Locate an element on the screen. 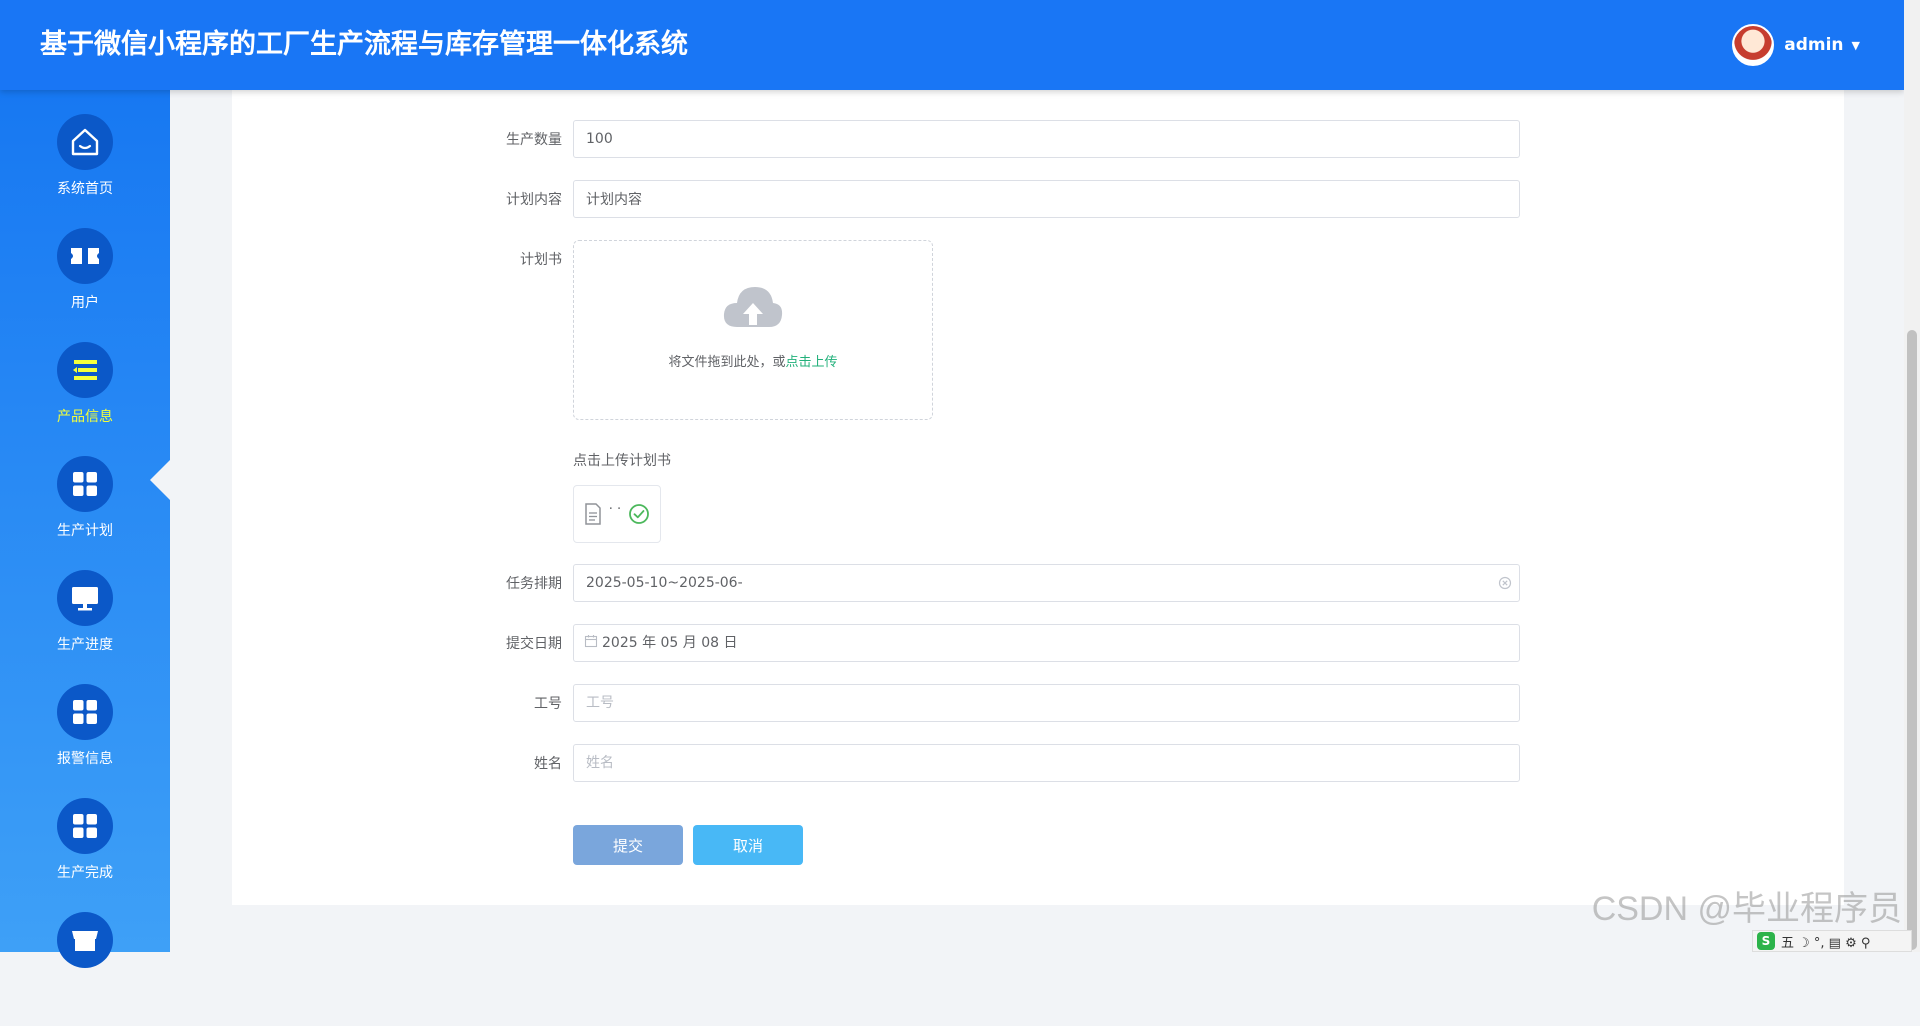  sidebar-item-store is located at coordinates (85, 969).